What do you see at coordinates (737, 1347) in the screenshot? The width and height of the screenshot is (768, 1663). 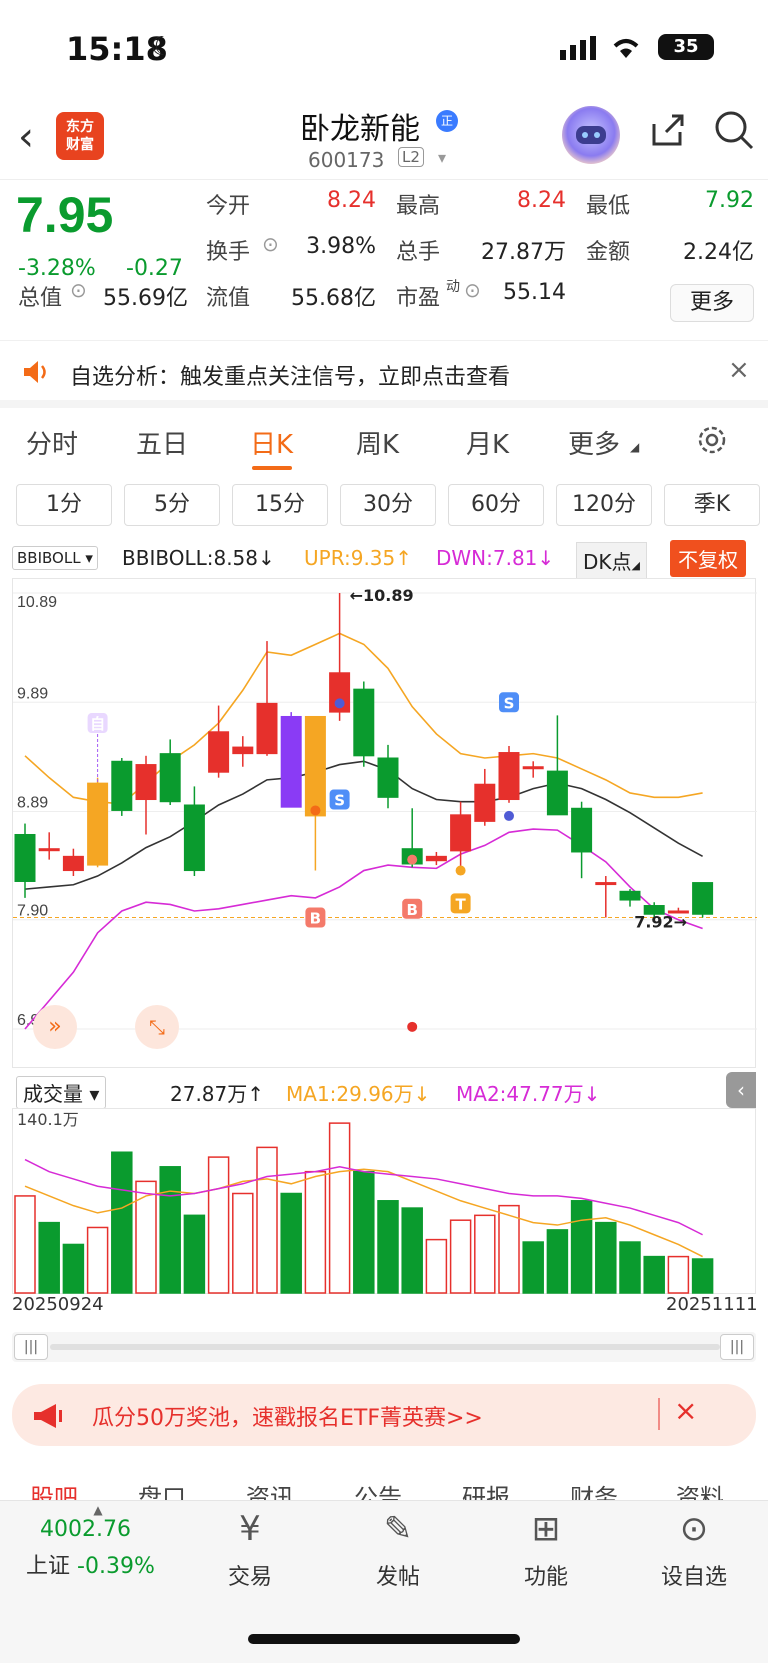 I see `scroll-right-handle: |||` at bounding box center [737, 1347].